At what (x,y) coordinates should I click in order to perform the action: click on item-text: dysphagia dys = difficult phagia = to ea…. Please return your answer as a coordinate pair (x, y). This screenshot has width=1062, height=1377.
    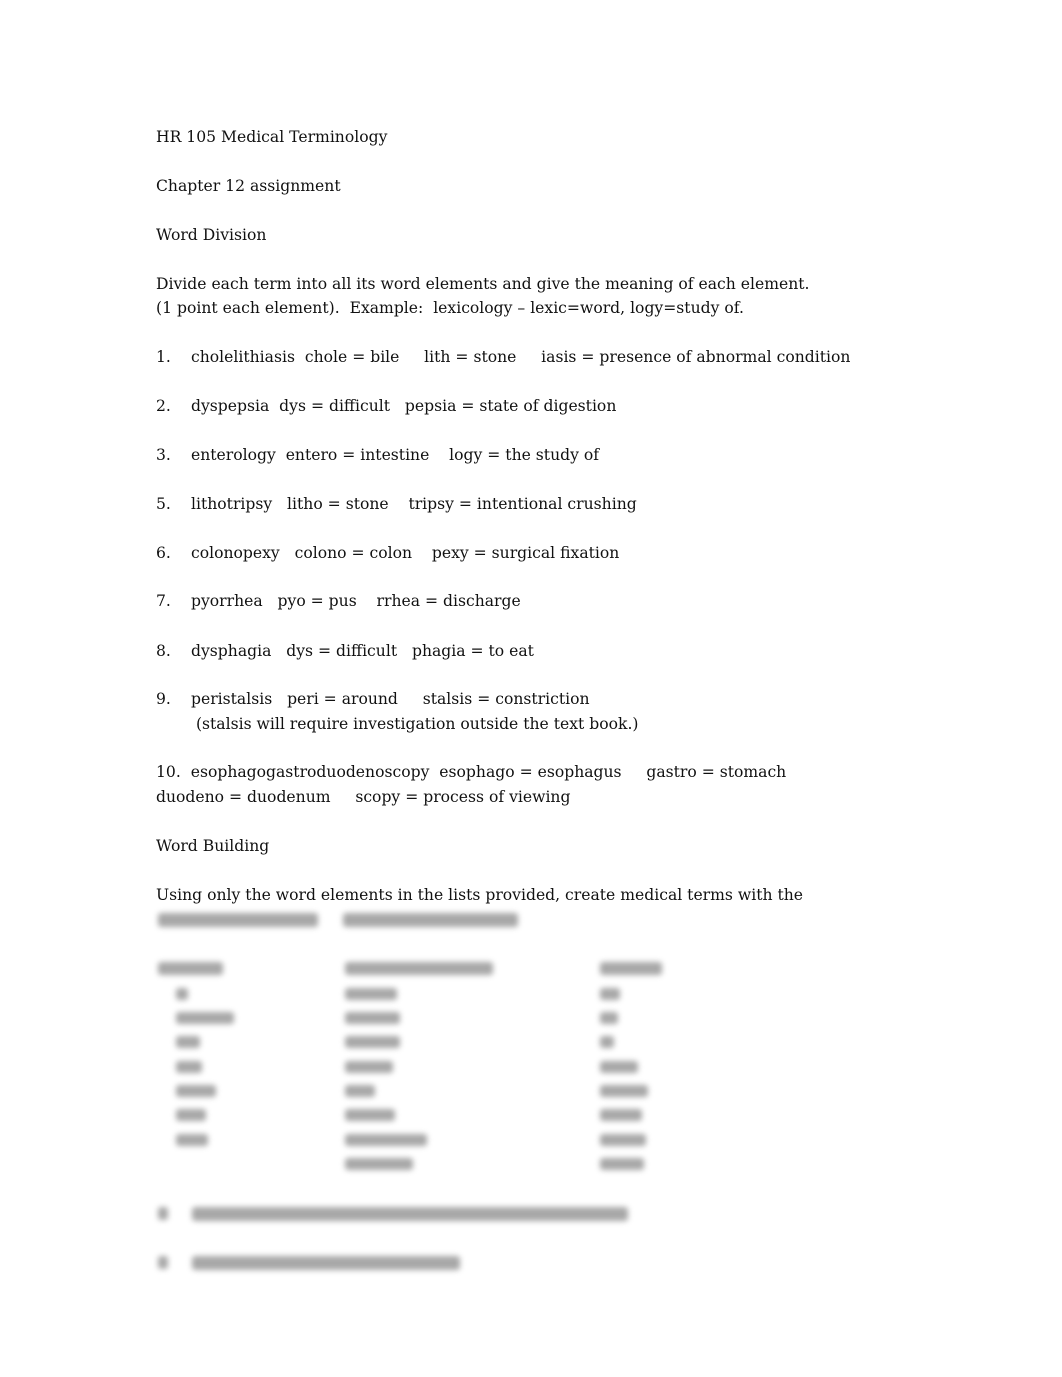
    Looking at the image, I should click on (362, 651).